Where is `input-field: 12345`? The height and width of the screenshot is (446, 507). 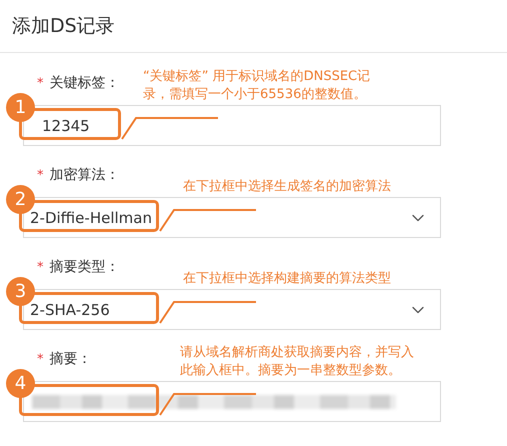 input-field: 12345 is located at coordinates (232, 125).